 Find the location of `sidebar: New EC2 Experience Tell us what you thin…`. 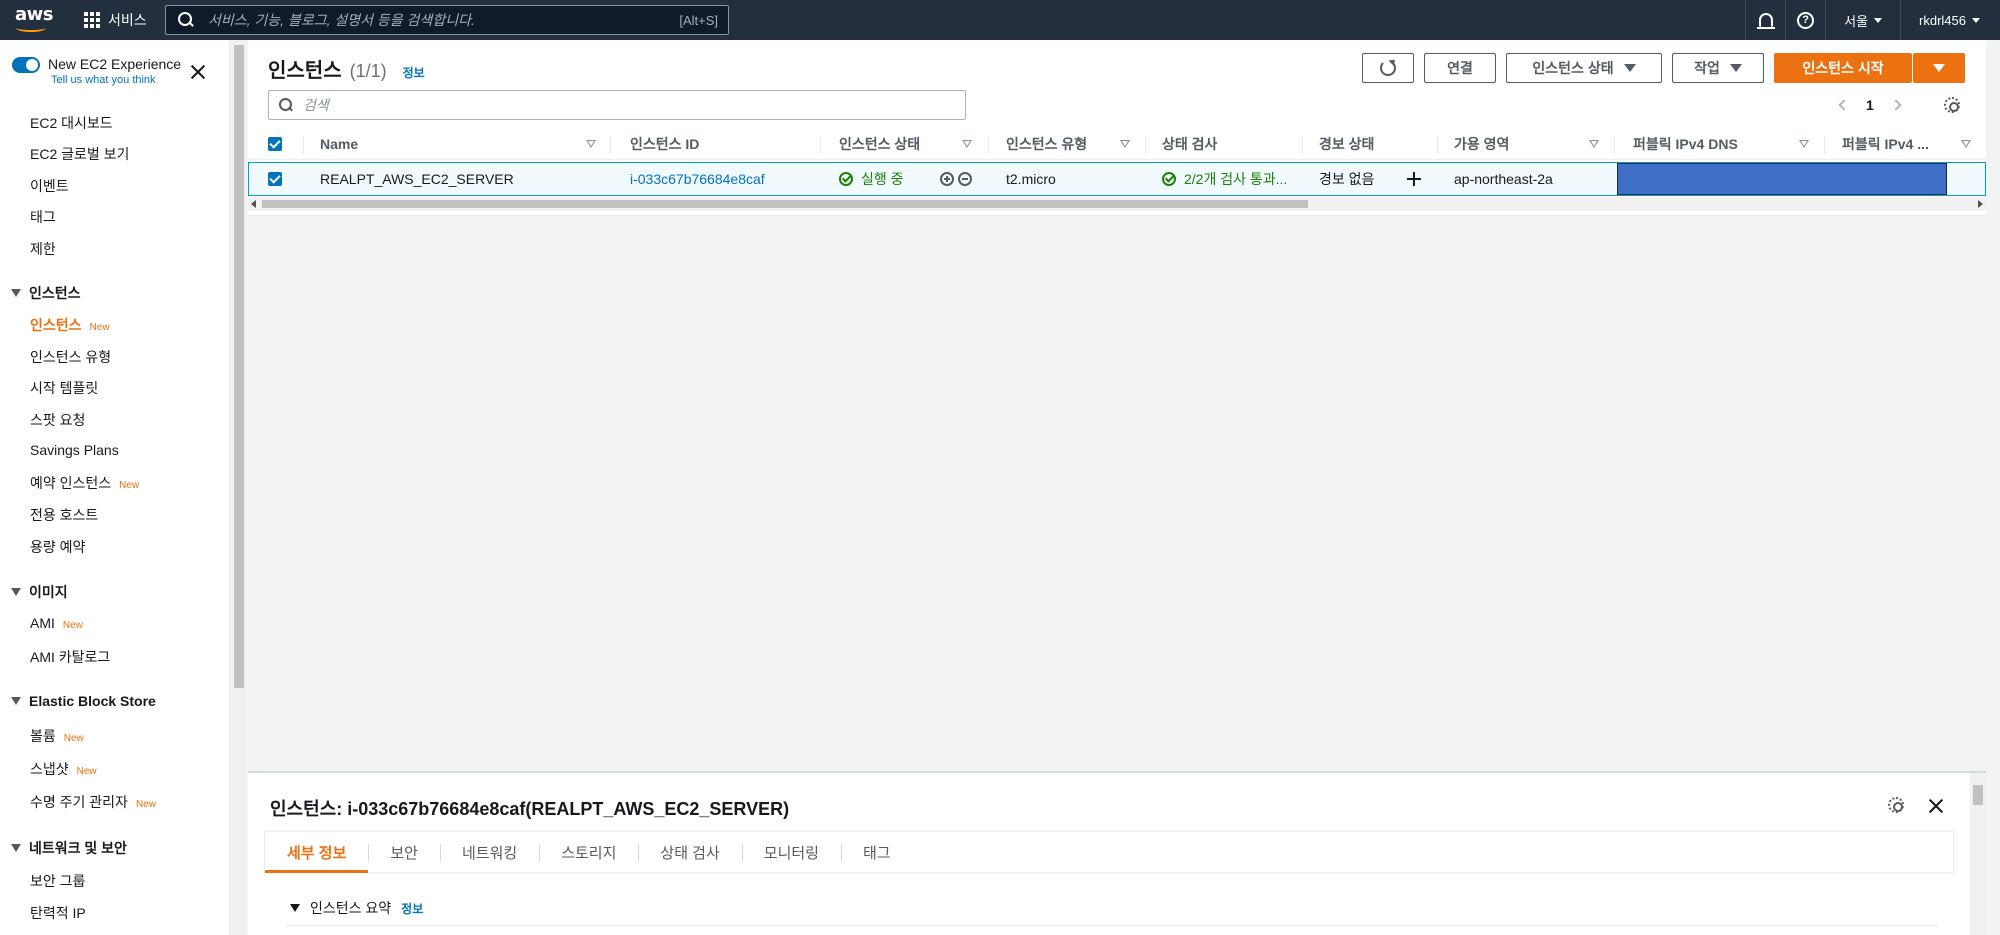

sidebar: New EC2 Experience Tell us what you thin… is located at coordinates (115, 487).